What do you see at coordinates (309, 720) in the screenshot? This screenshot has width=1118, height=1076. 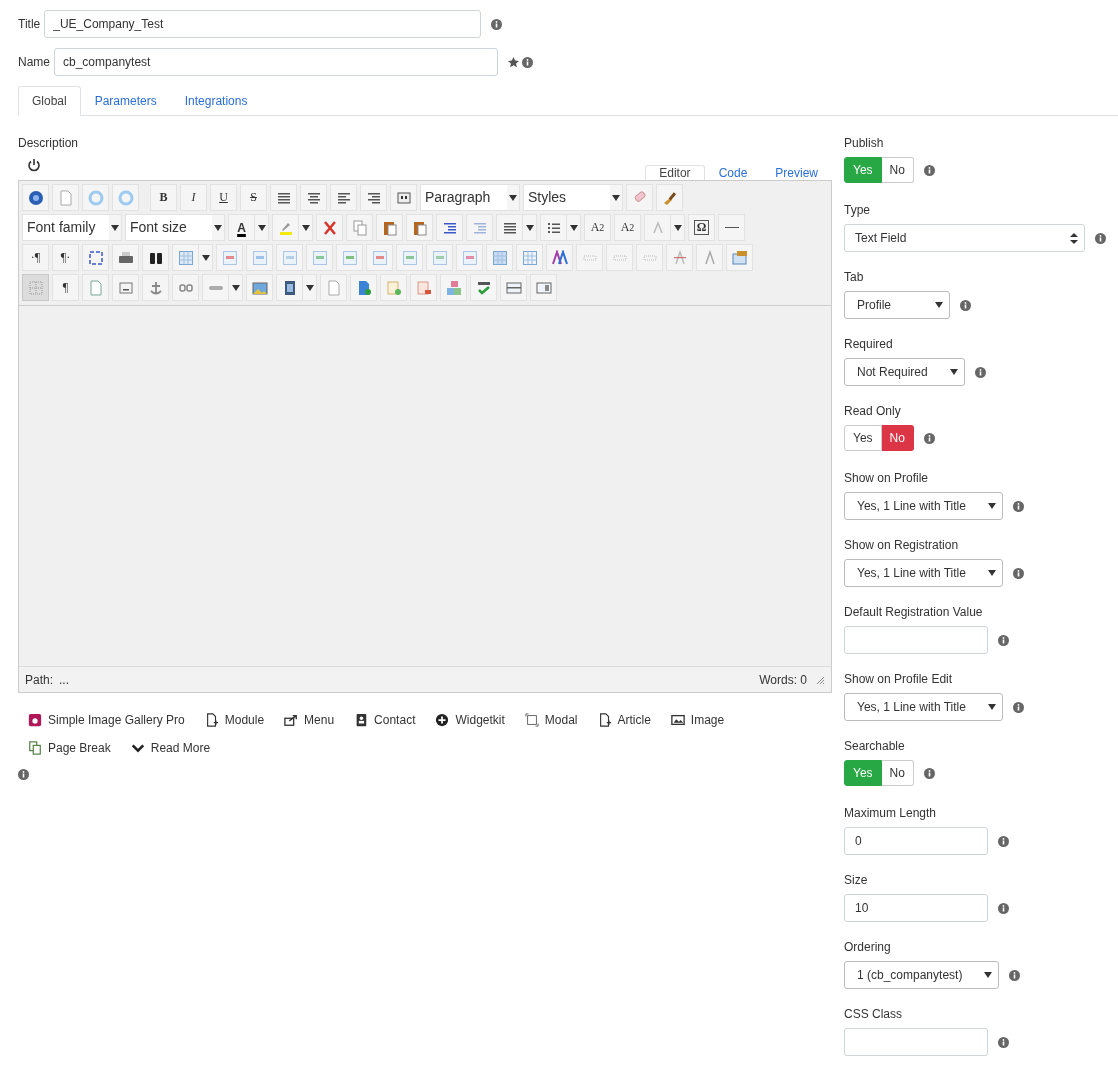 I see `editor-extension-button: Menu` at bounding box center [309, 720].